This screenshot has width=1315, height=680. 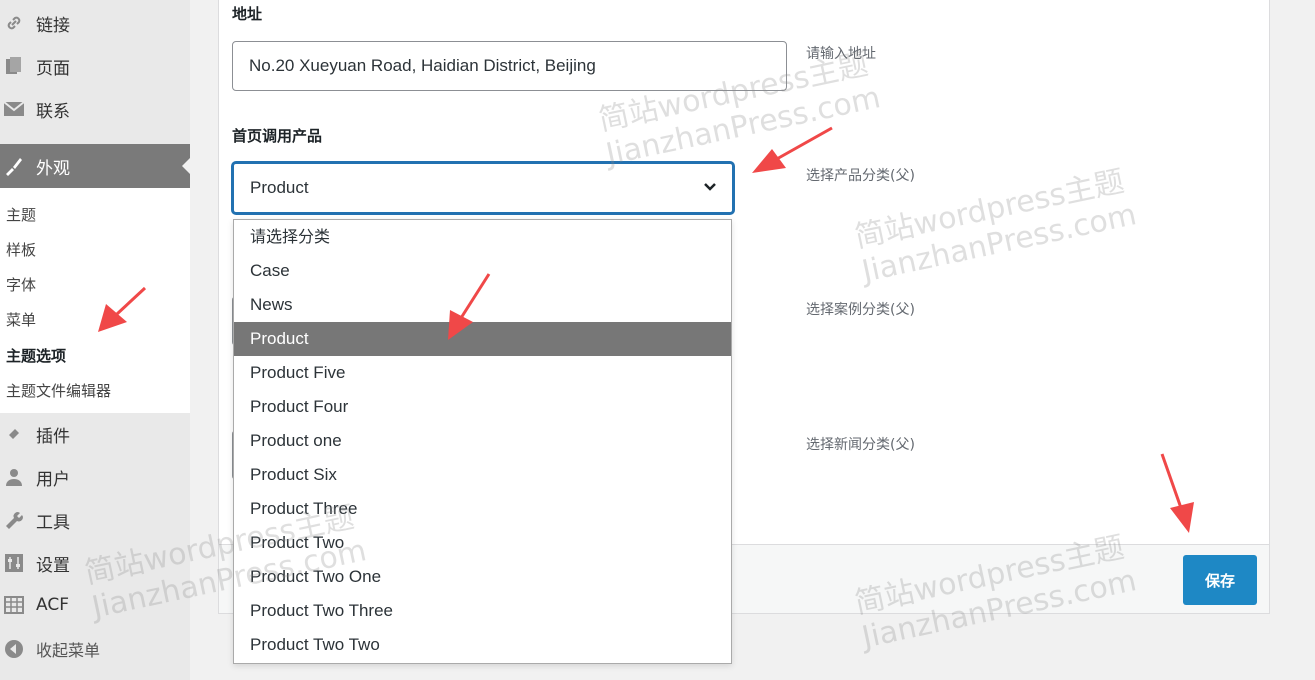 What do you see at coordinates (483, 188) in the screenshot?
I see `product-category-select: Product` at bounding box center [483, 188].